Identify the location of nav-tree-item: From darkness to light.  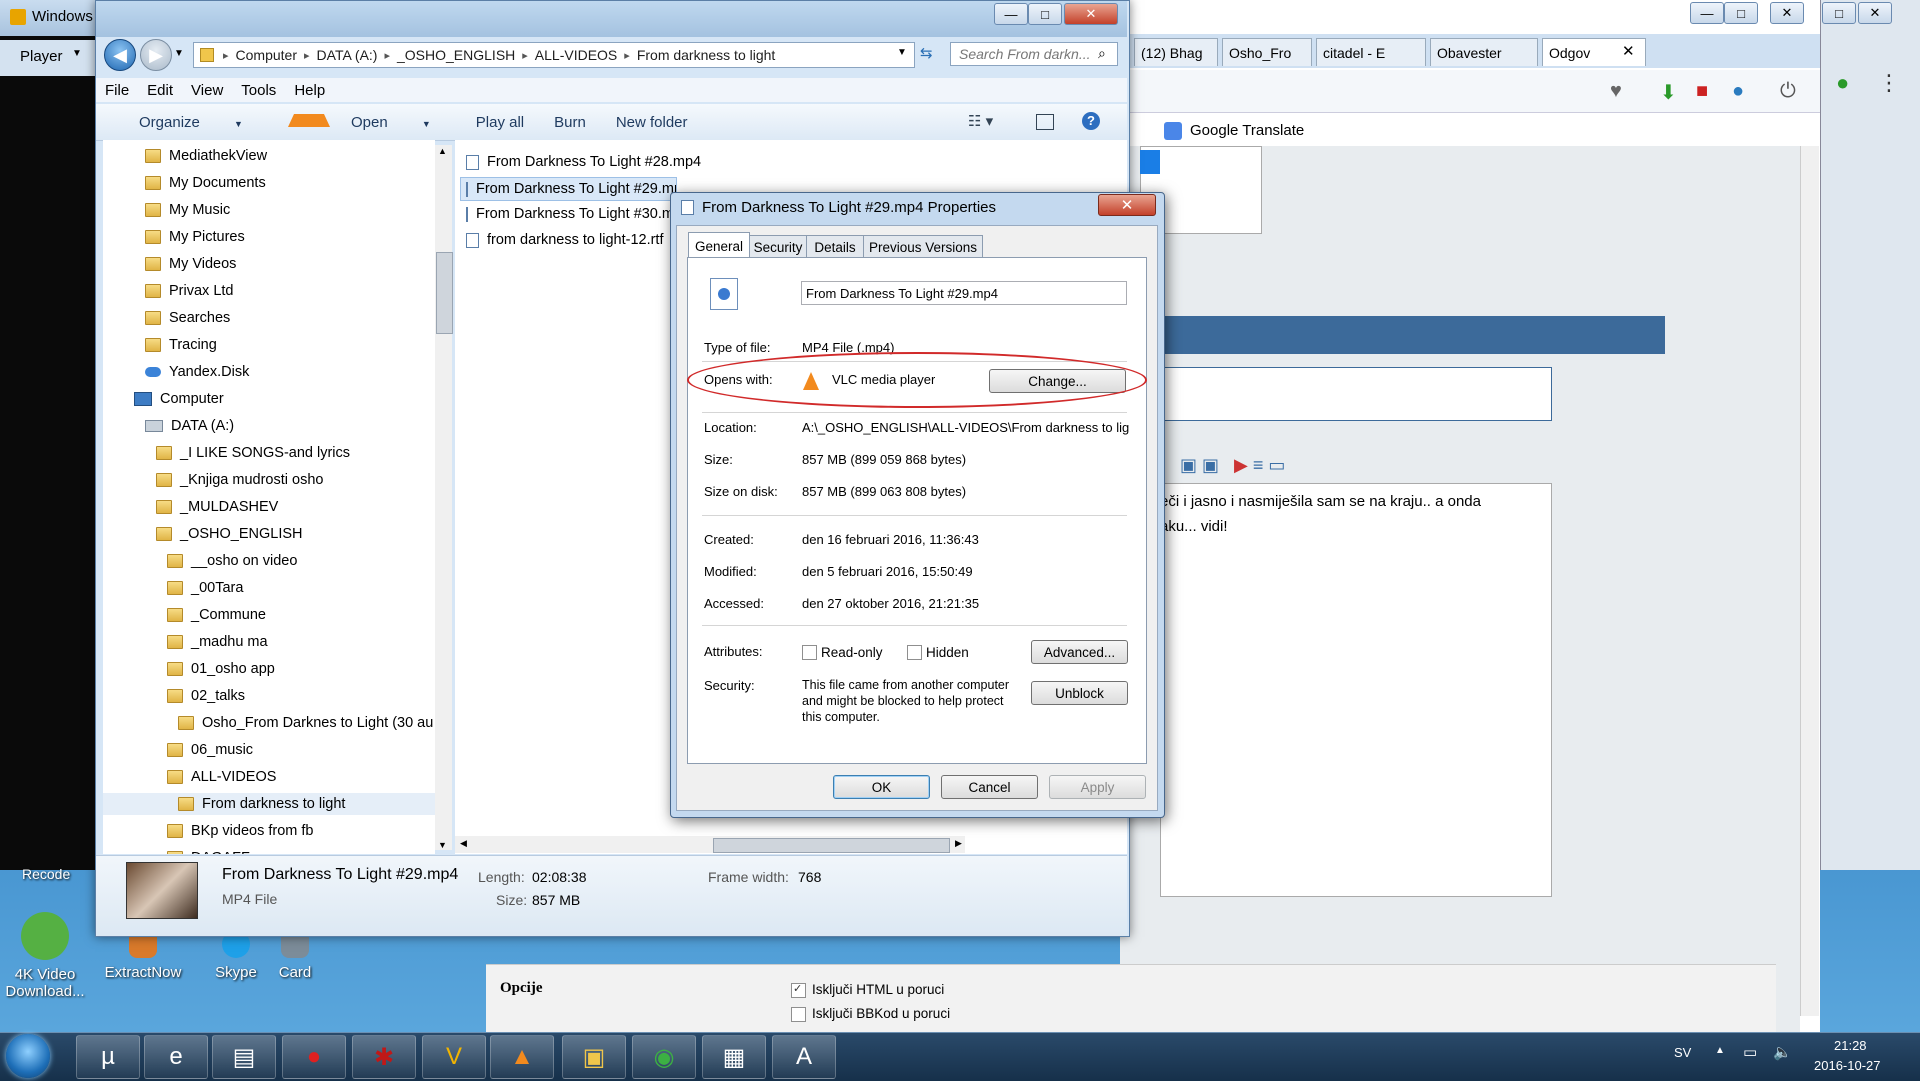
(269, 804).